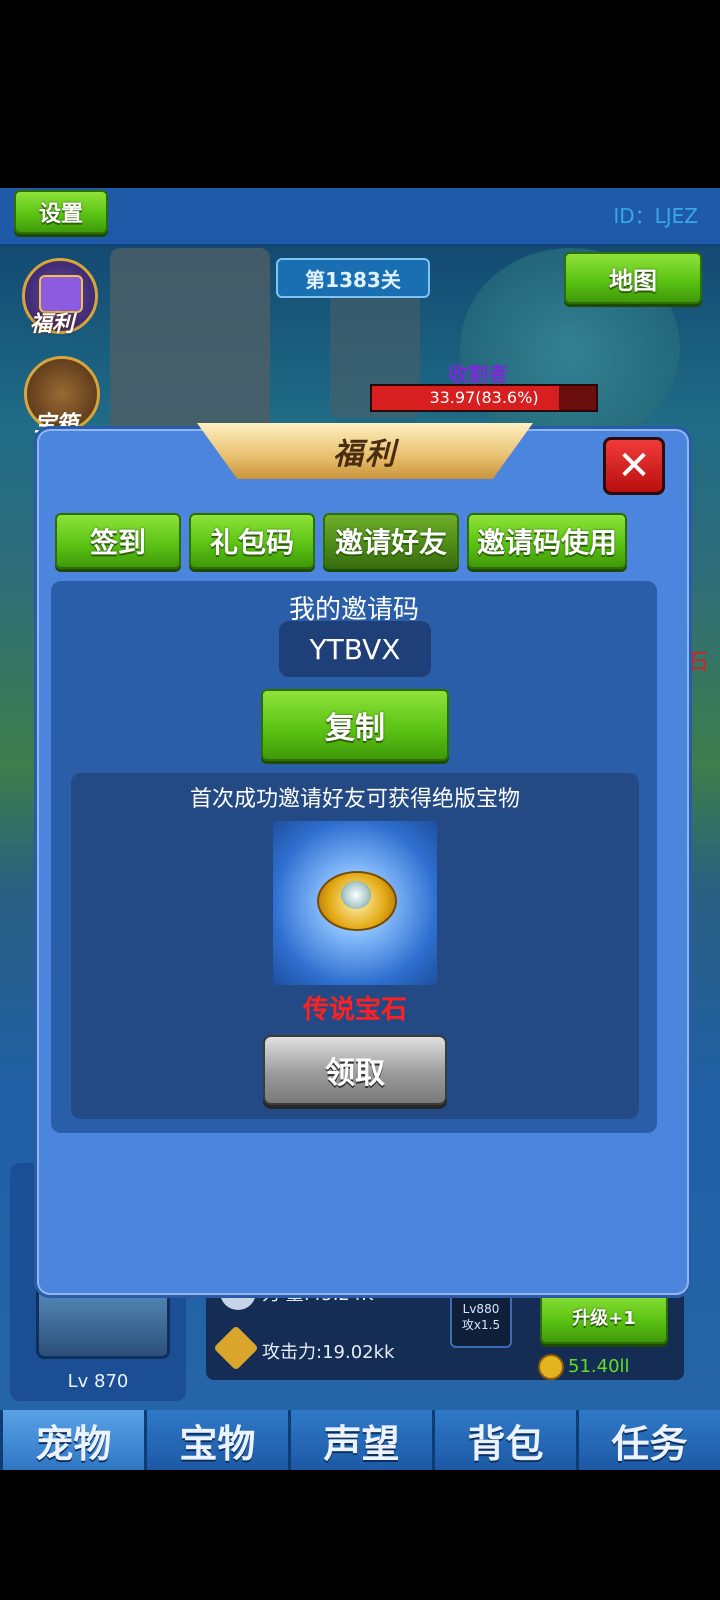 The height and width of the screenshot is (1600, 720). I want to click on reward-name: 传说宝石, so click(354, 1010).